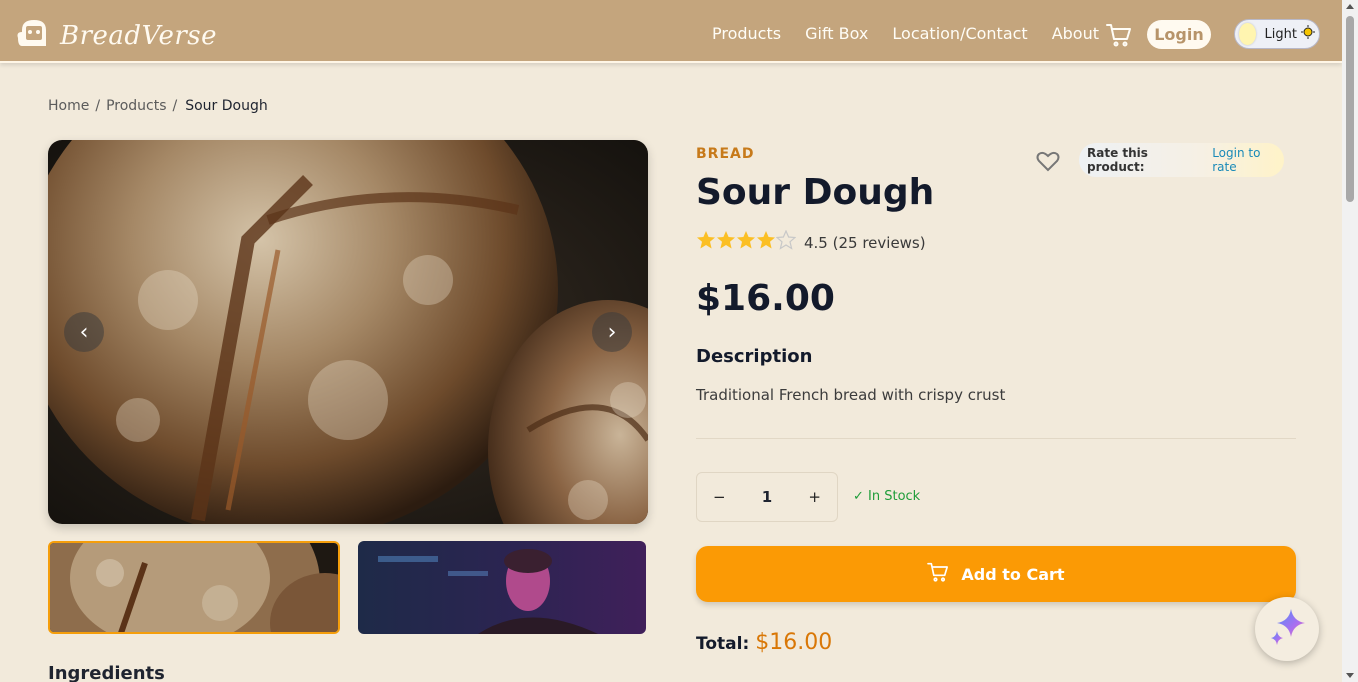 The image size is (1358, 682). What do you see at coordinates (719, 497) in the screenshot?
I see `quantity-decrease-button: −` at bounding box center [719, 497].